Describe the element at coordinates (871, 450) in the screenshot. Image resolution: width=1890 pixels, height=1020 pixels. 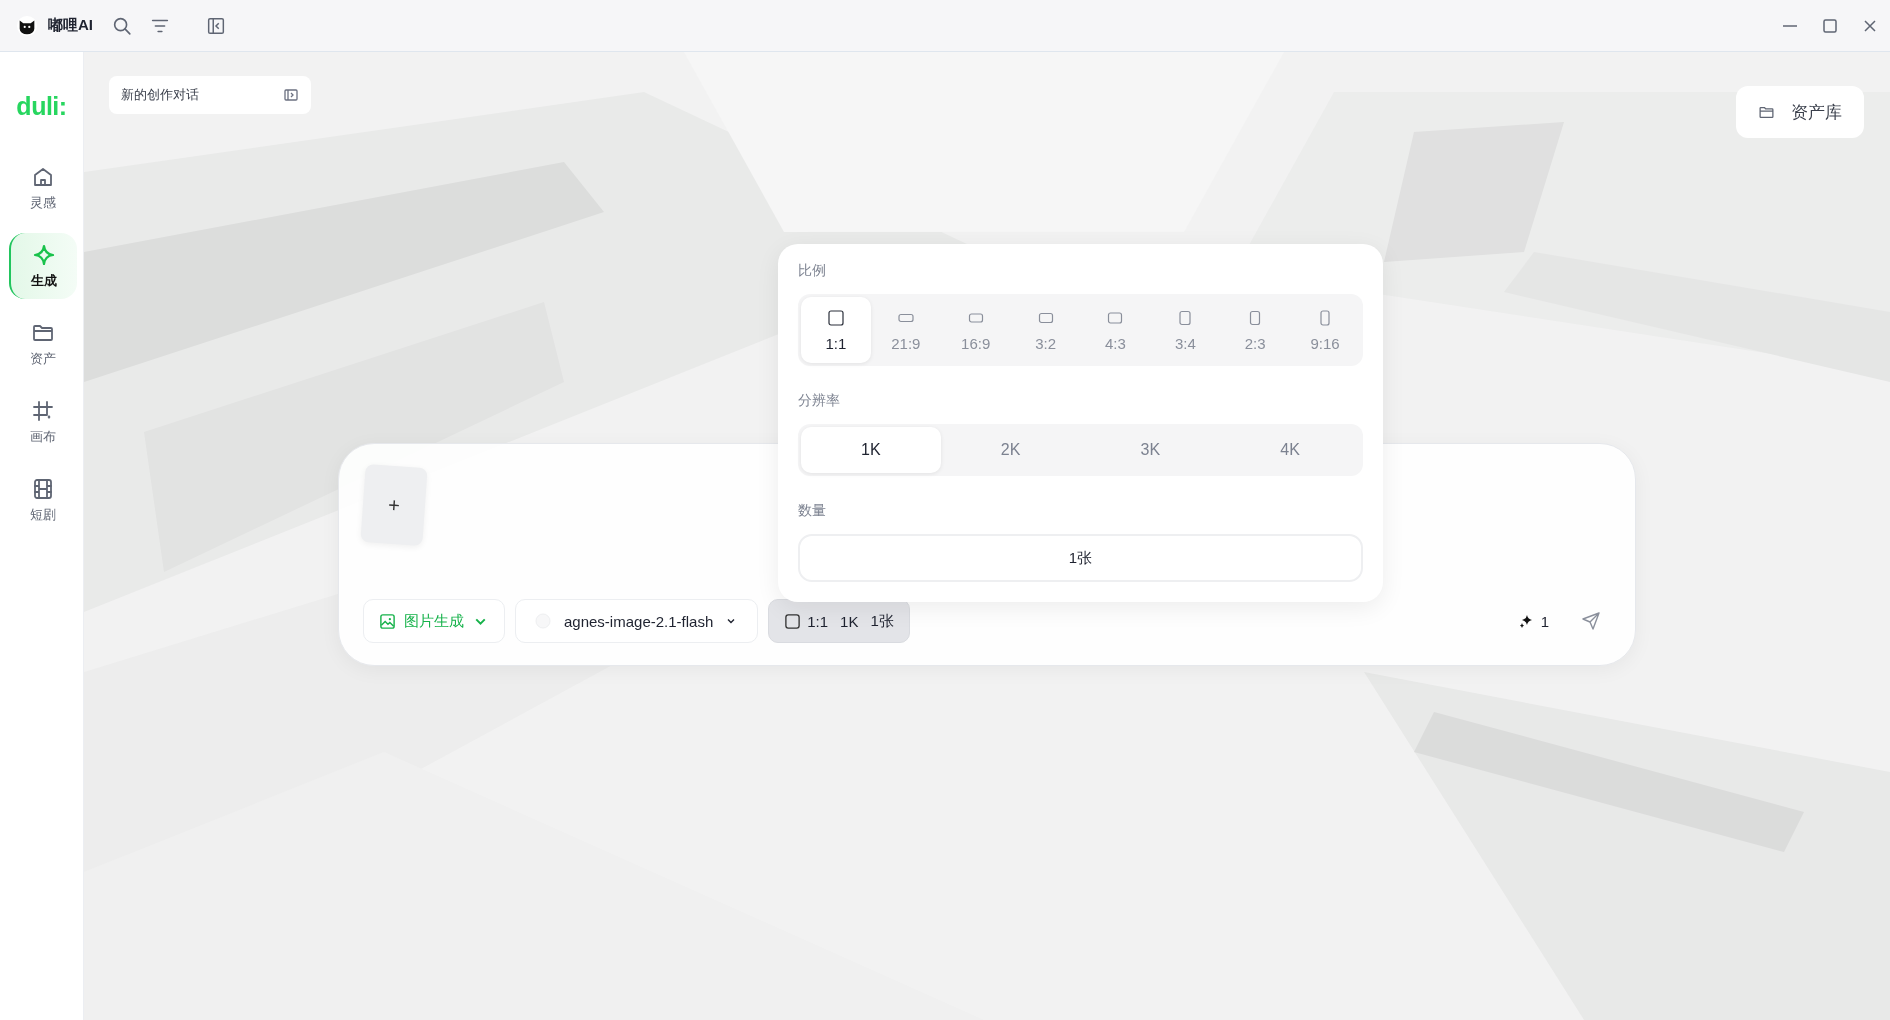
I see `resolution-option: 1K` at that location.